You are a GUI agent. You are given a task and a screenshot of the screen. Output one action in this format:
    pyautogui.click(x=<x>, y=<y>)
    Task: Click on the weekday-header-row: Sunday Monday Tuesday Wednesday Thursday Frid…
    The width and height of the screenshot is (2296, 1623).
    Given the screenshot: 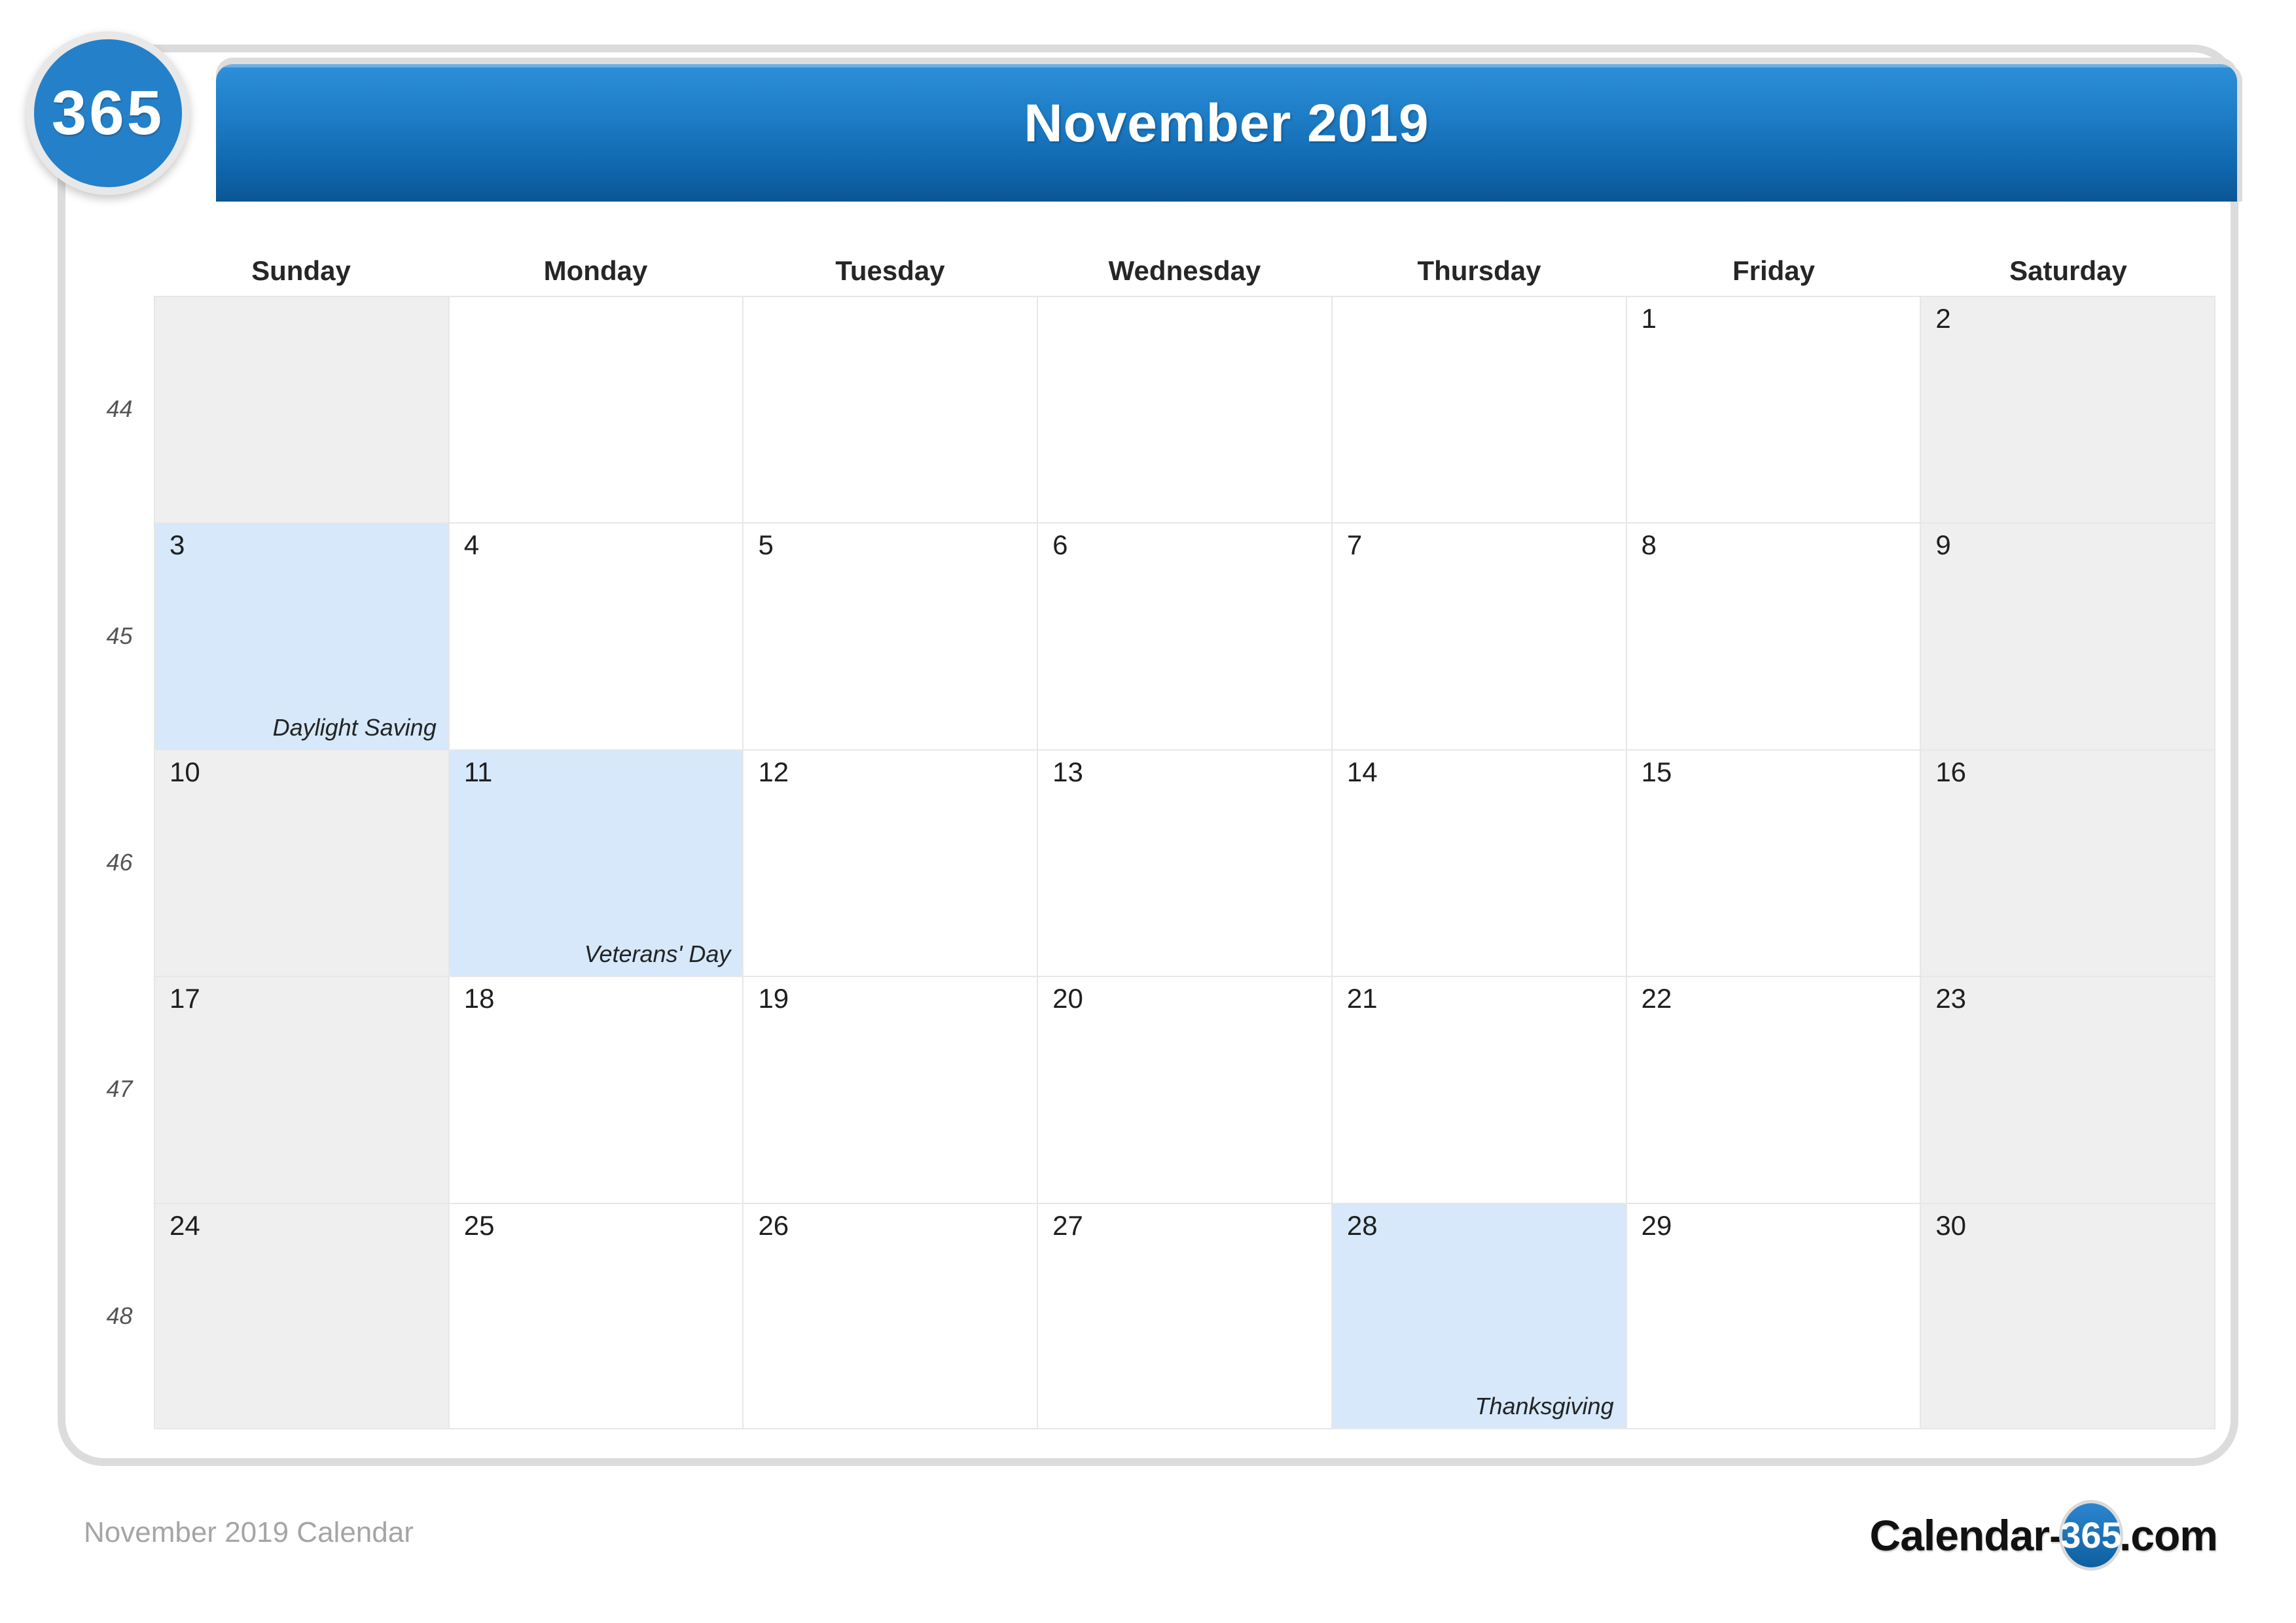 What is the action you would take?
    pyautogui.click(x=1184, y=270)
    